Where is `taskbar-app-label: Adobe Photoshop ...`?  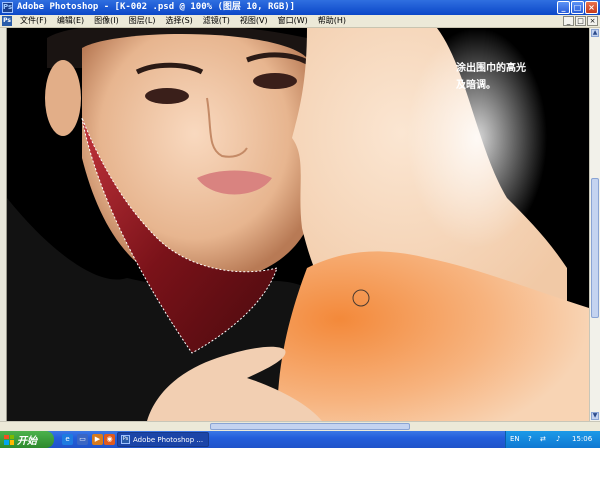 taskbar-app-label: Adobe Photoshop ... is located at coordinates (168, 439).